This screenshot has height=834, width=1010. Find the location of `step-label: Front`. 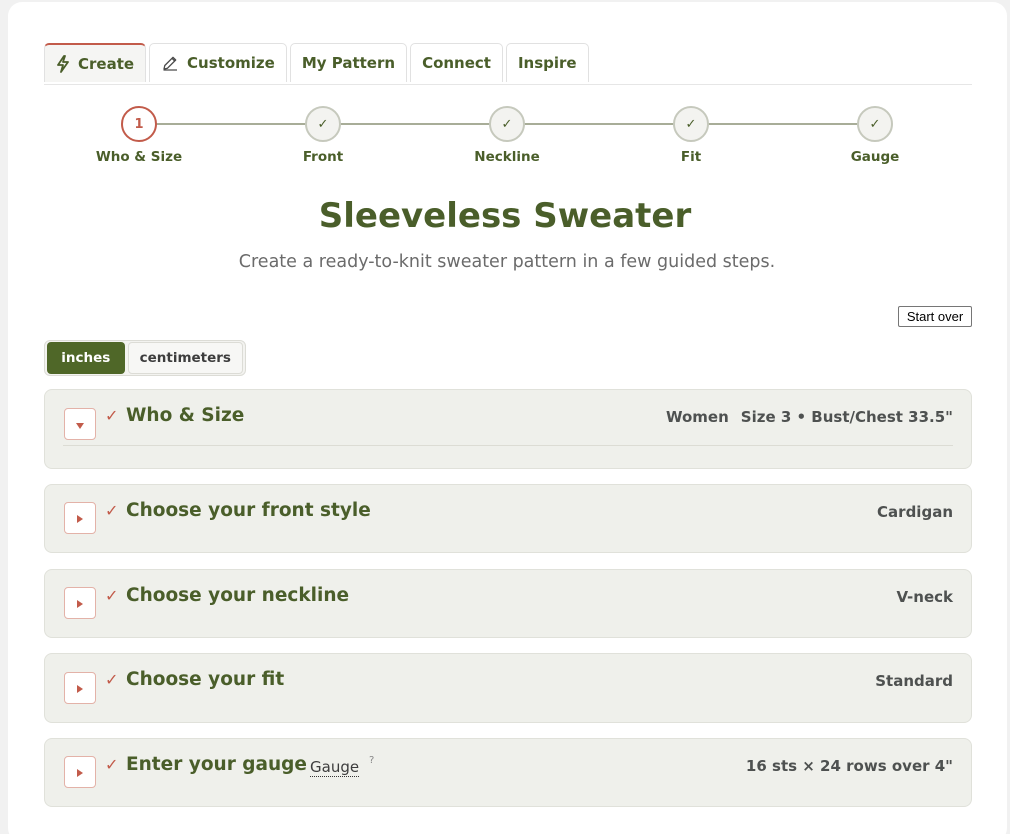

step-label: Front is located at coordinates (323, 157).